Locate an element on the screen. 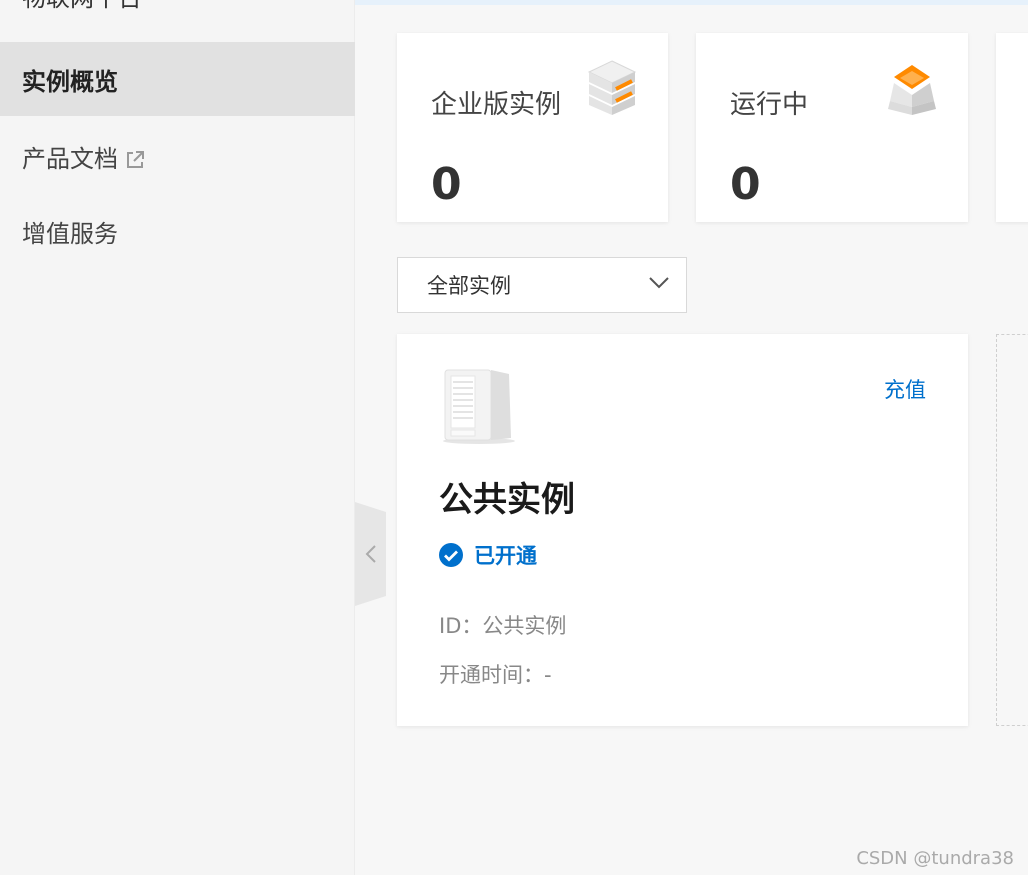 This screenshot has height=875, width=1028. instance-title: 公共实例 is located at coordinates (507, 500).